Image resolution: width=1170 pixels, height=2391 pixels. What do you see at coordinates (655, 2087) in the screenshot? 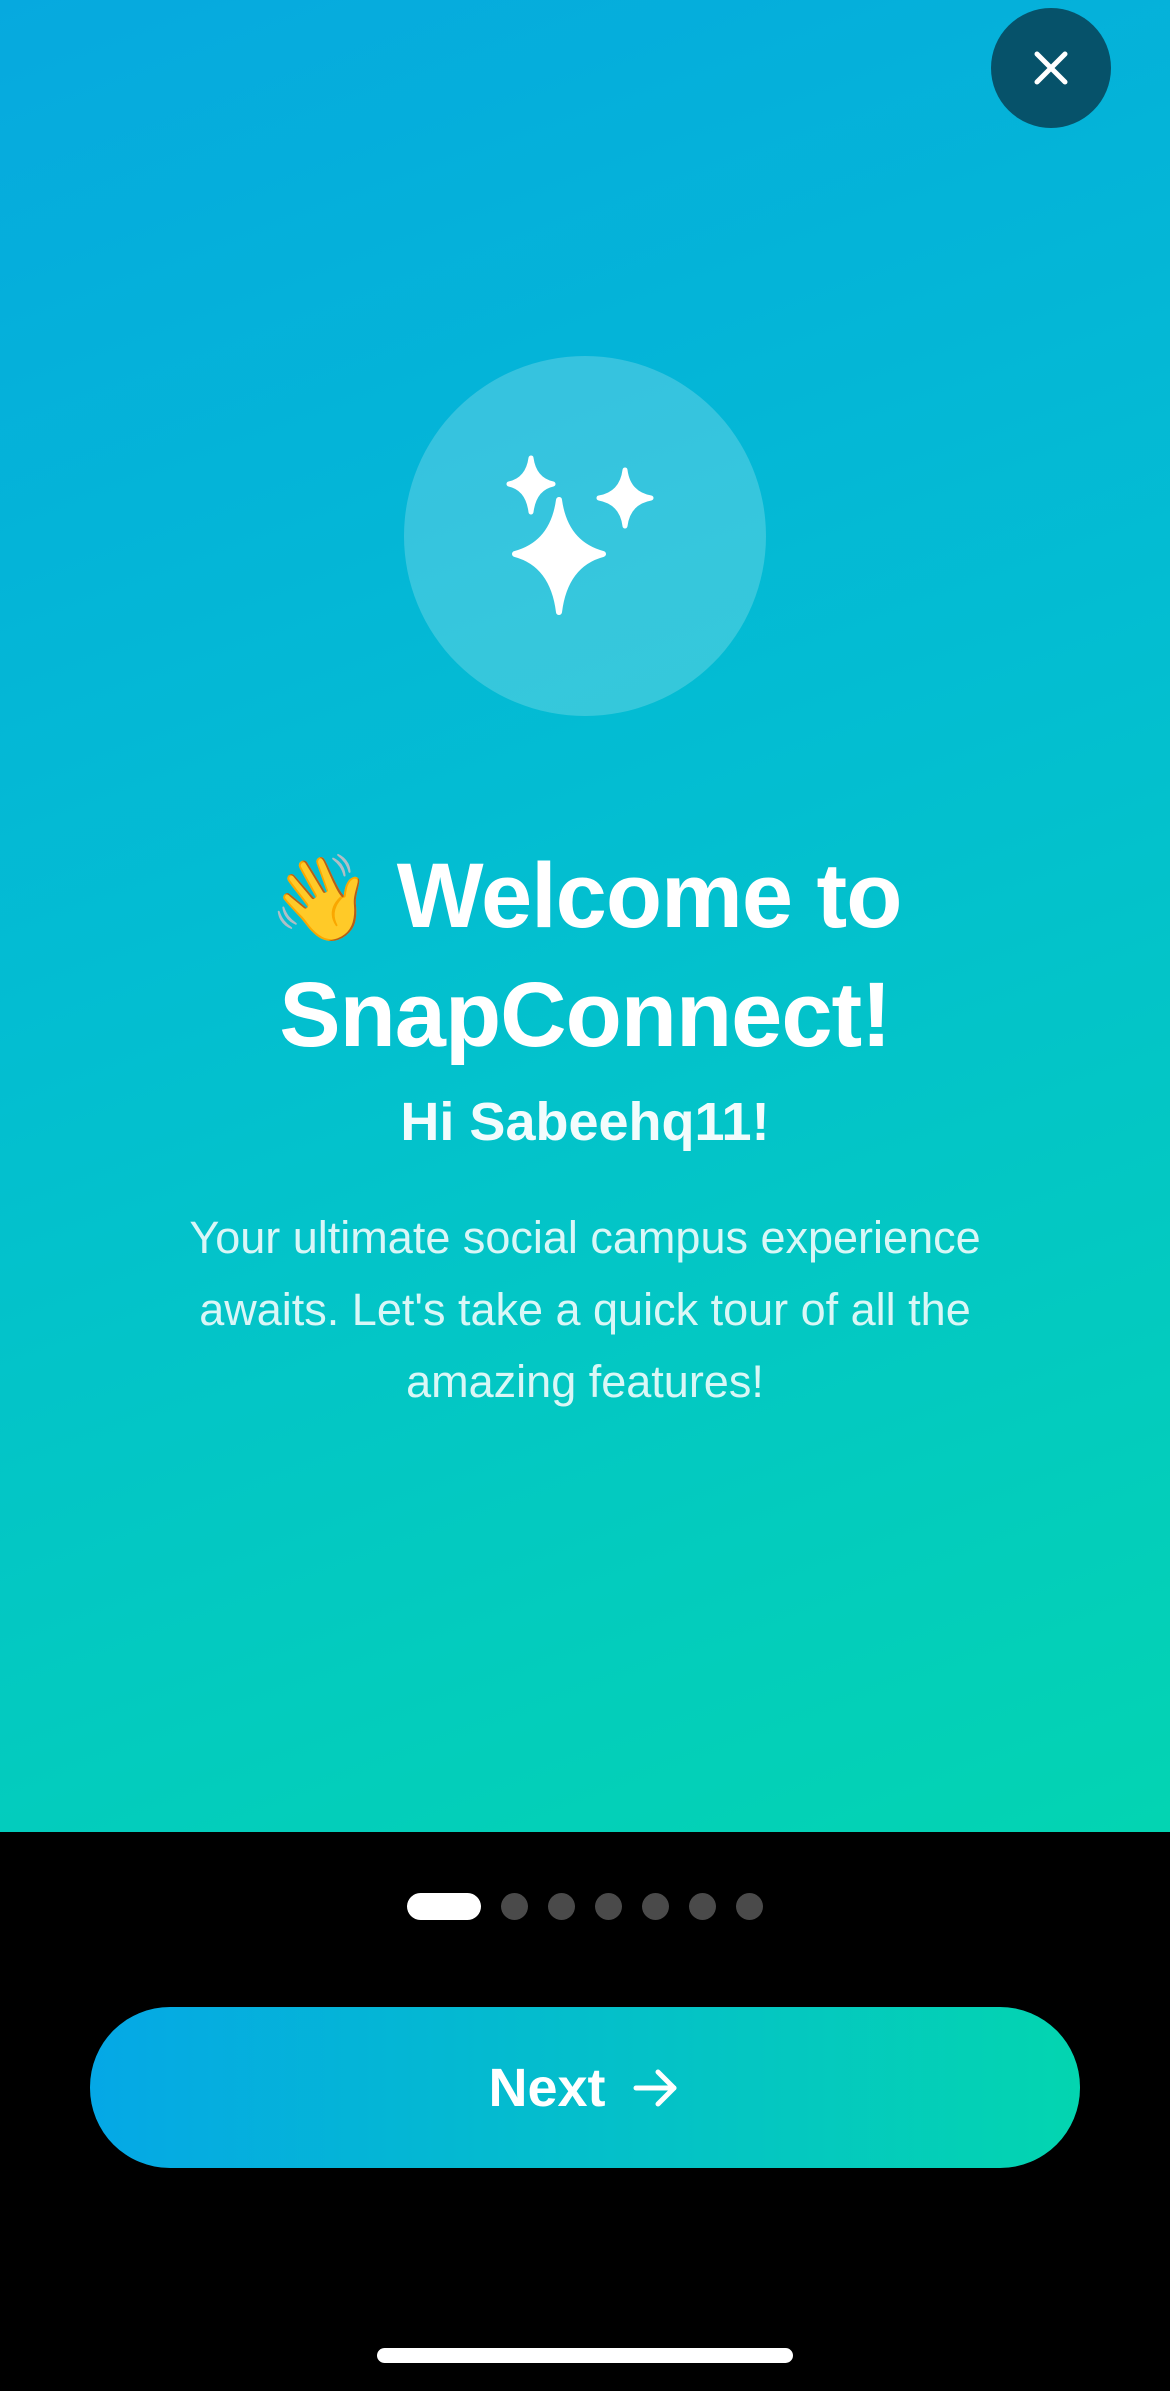
I see `arrow-right-icon` at bounding box center [655, 2087].